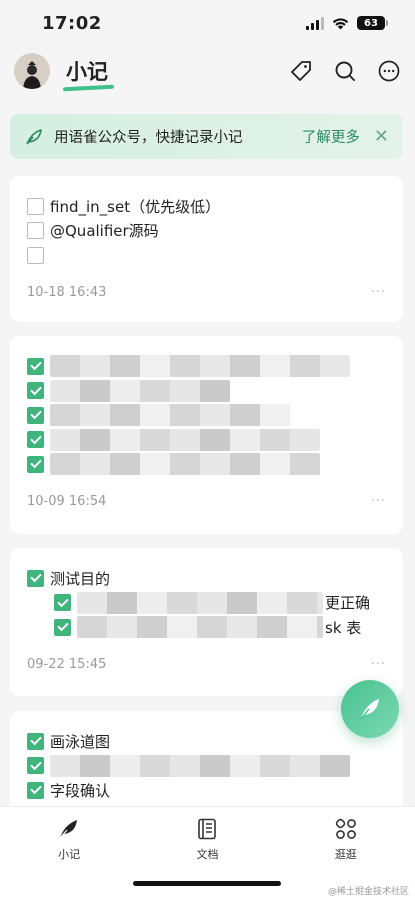  I want to click on checklist-item: @Qualifier源码, so click(206, 231).